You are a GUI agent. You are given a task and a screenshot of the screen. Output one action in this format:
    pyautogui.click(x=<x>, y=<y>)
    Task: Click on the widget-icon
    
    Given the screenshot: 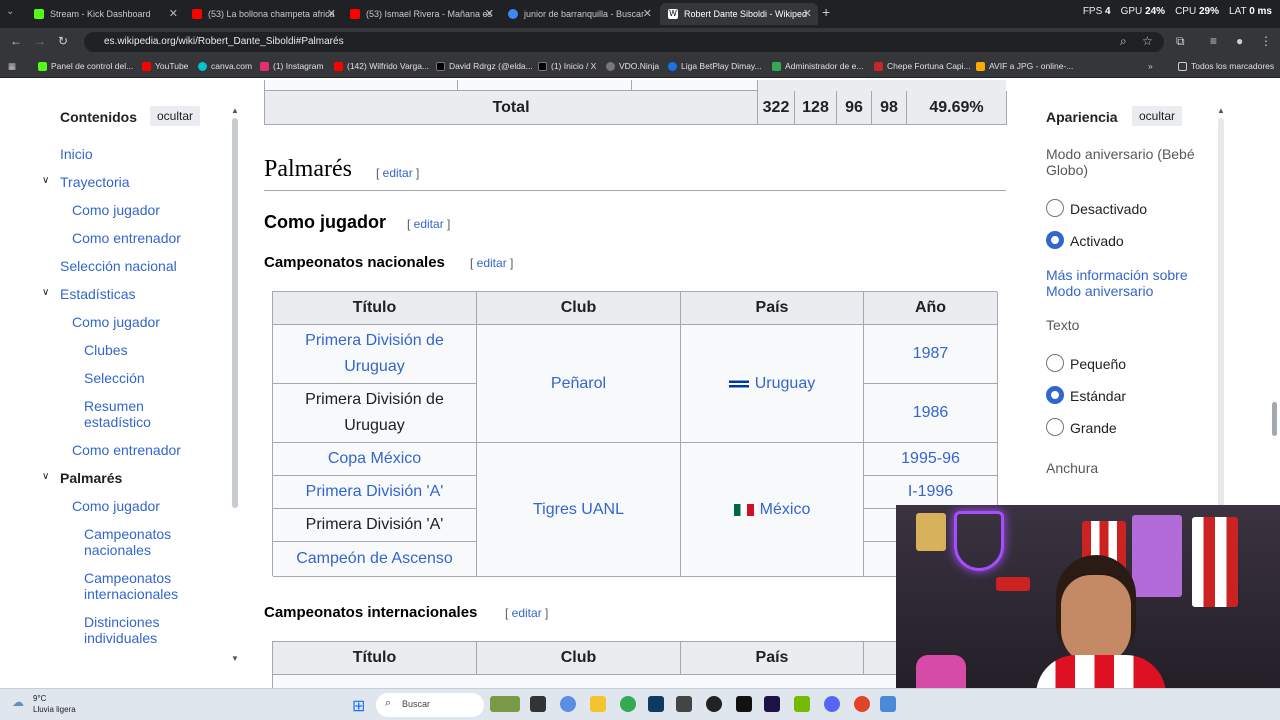 What is the action you would take?
    pyautogui.click(x=505, y=704)
    